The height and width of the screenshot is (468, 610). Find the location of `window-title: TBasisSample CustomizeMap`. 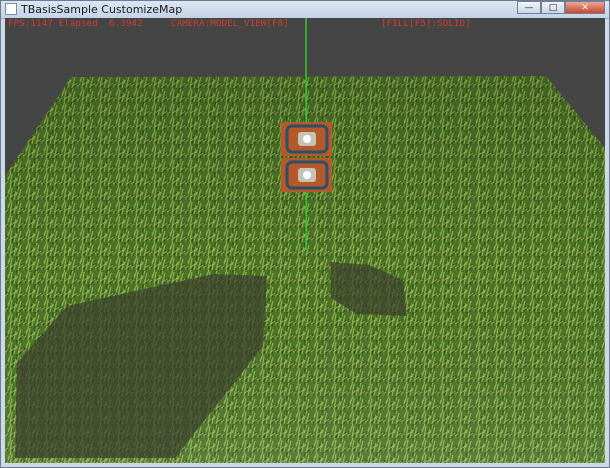

window-title: TBasisSample CustomizeMap is located at coordinates (102, 9).